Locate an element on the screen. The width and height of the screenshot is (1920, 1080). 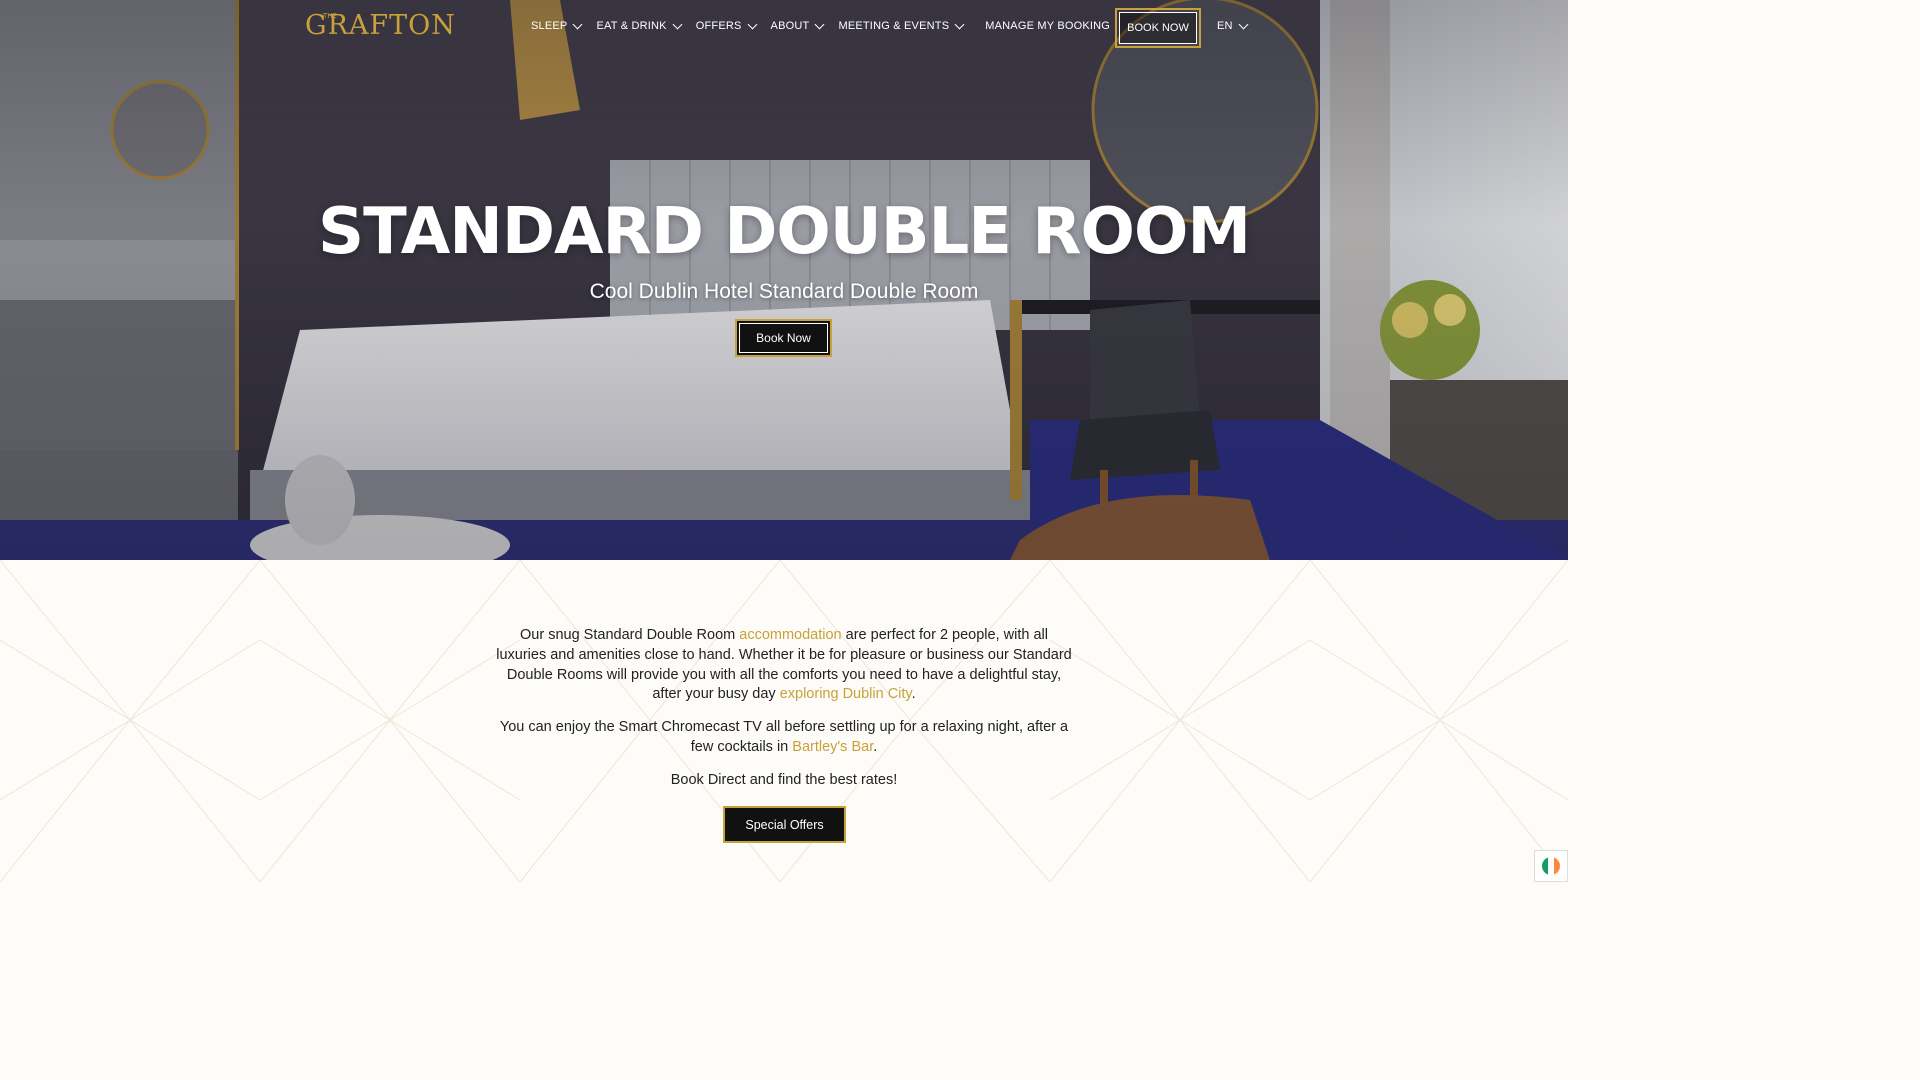
nav-item-label: MANAGE MY BOOKING is located at coordinates (1048, 26).